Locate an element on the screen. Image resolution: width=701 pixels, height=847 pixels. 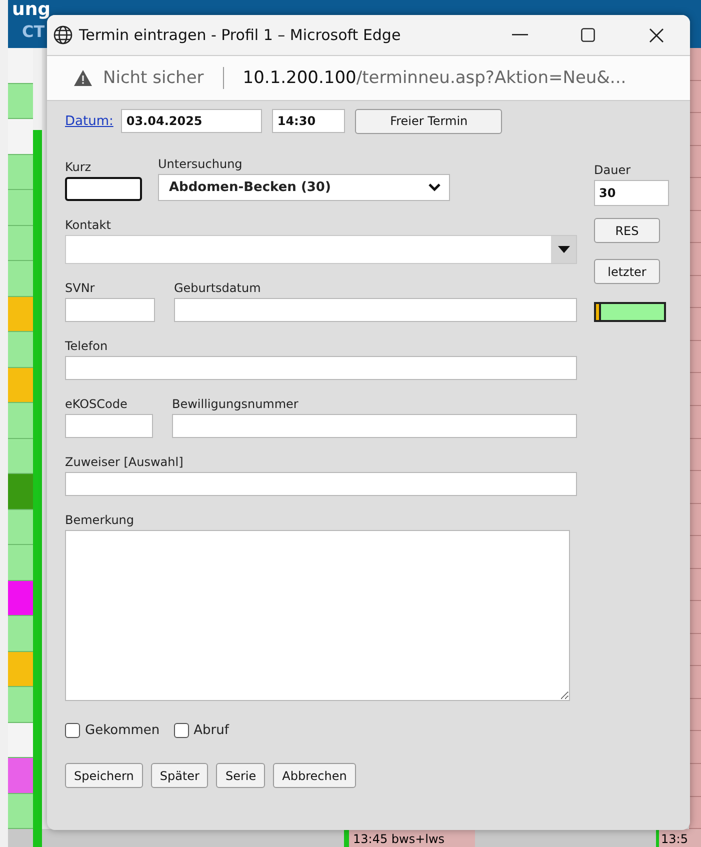
checkbox-label: Gekommen is located at coordinates (122, 730).